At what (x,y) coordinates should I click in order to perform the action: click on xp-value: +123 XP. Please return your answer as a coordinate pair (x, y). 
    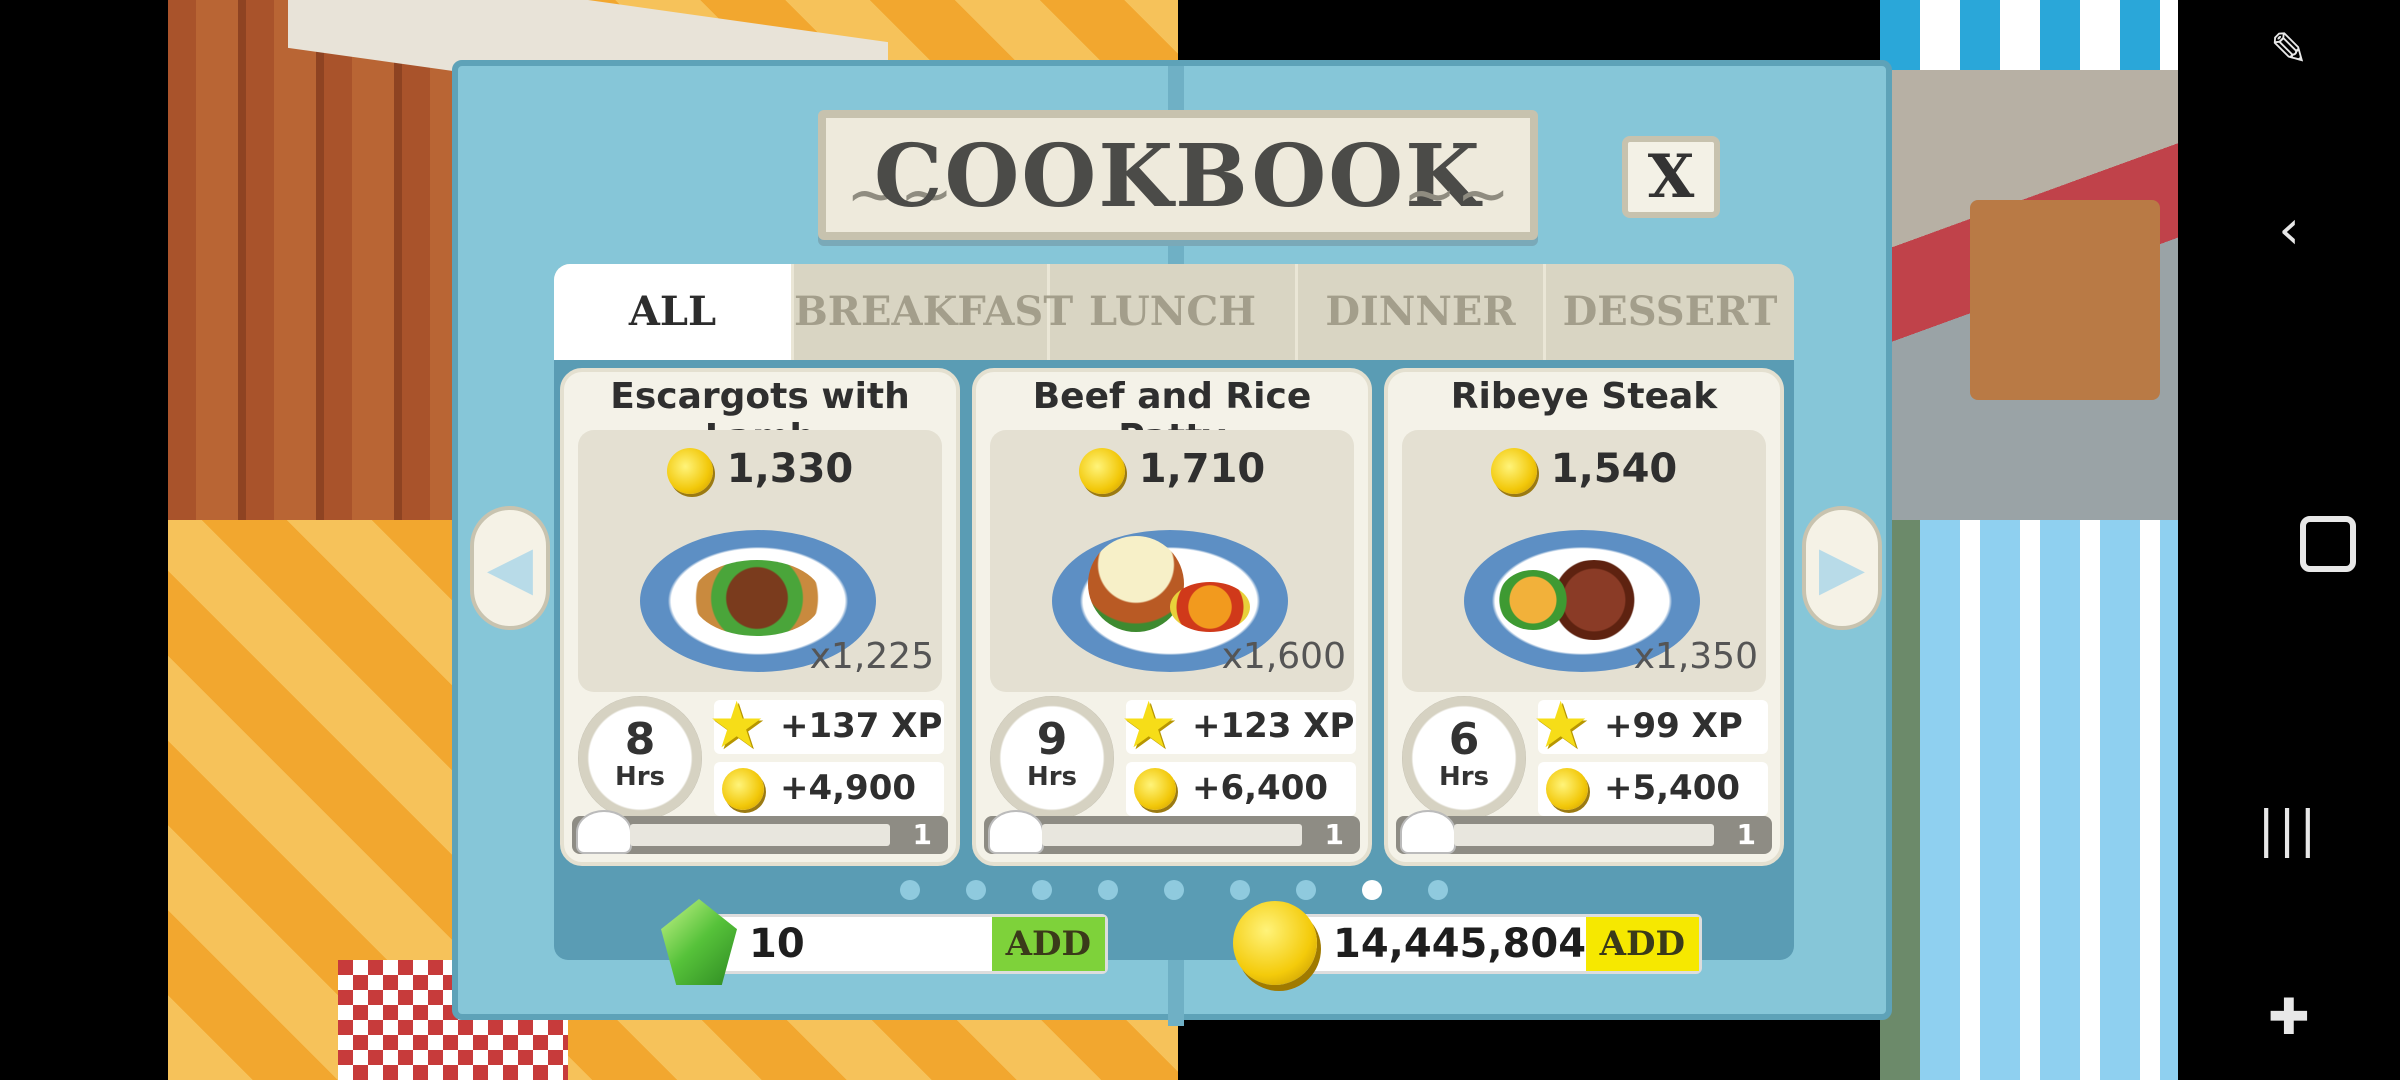
    Looking at the image, I should click on (1273, 726).